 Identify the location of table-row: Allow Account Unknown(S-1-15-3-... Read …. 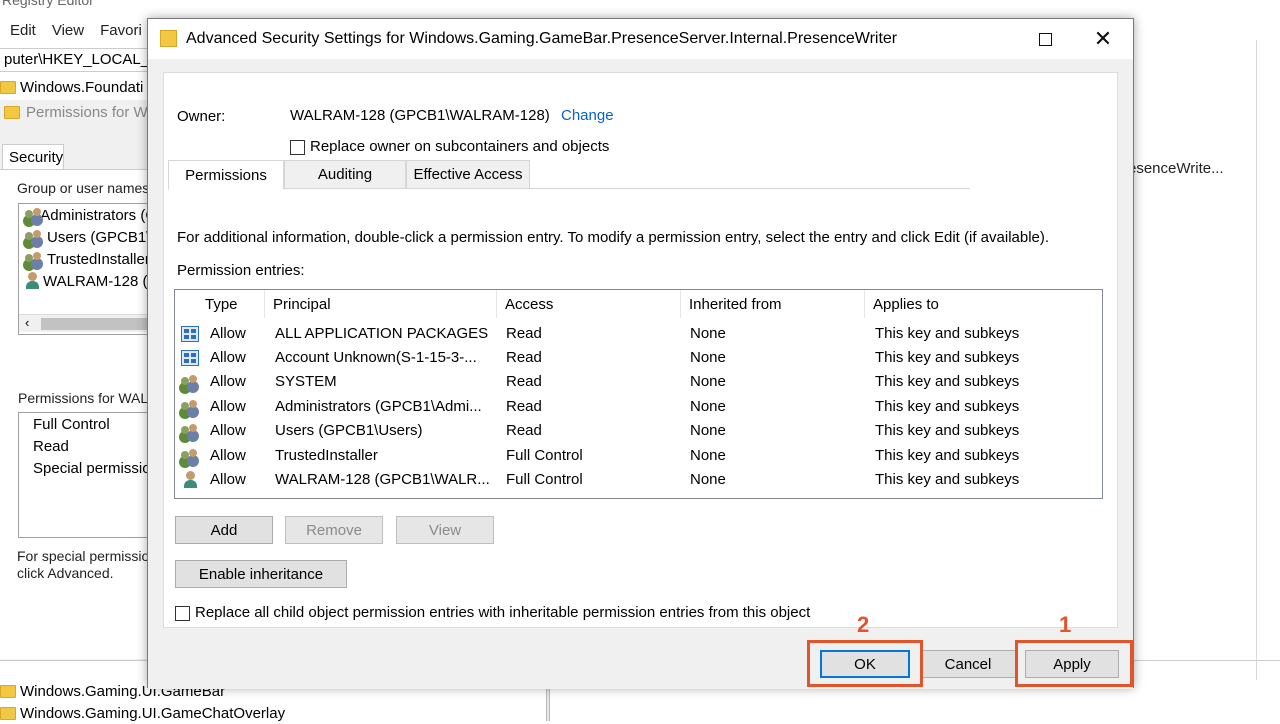
(638, 358).